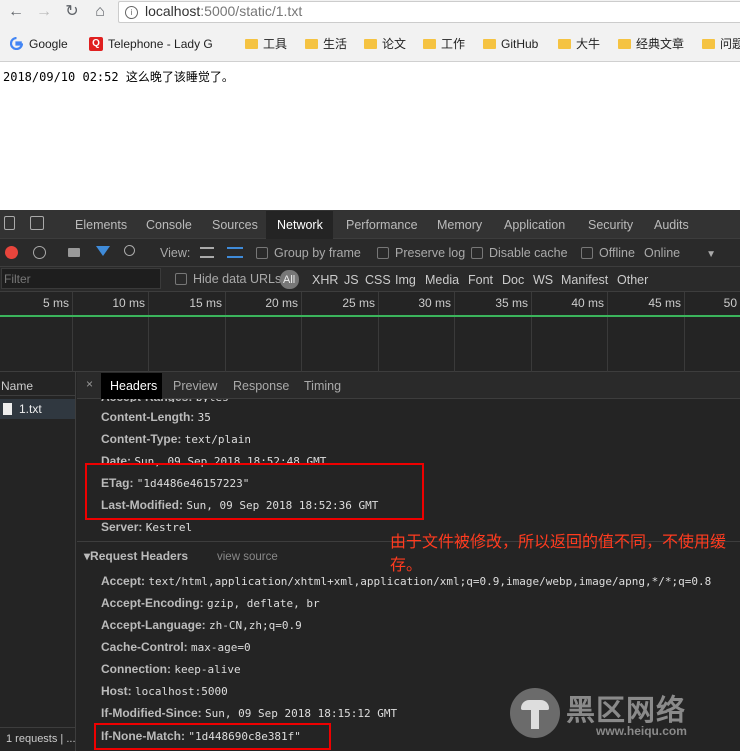 The image size is (740, 751). What do you see at coordinates (38, 561) in the screenshot?
I see `request-list` at bounding box center [38, 561].